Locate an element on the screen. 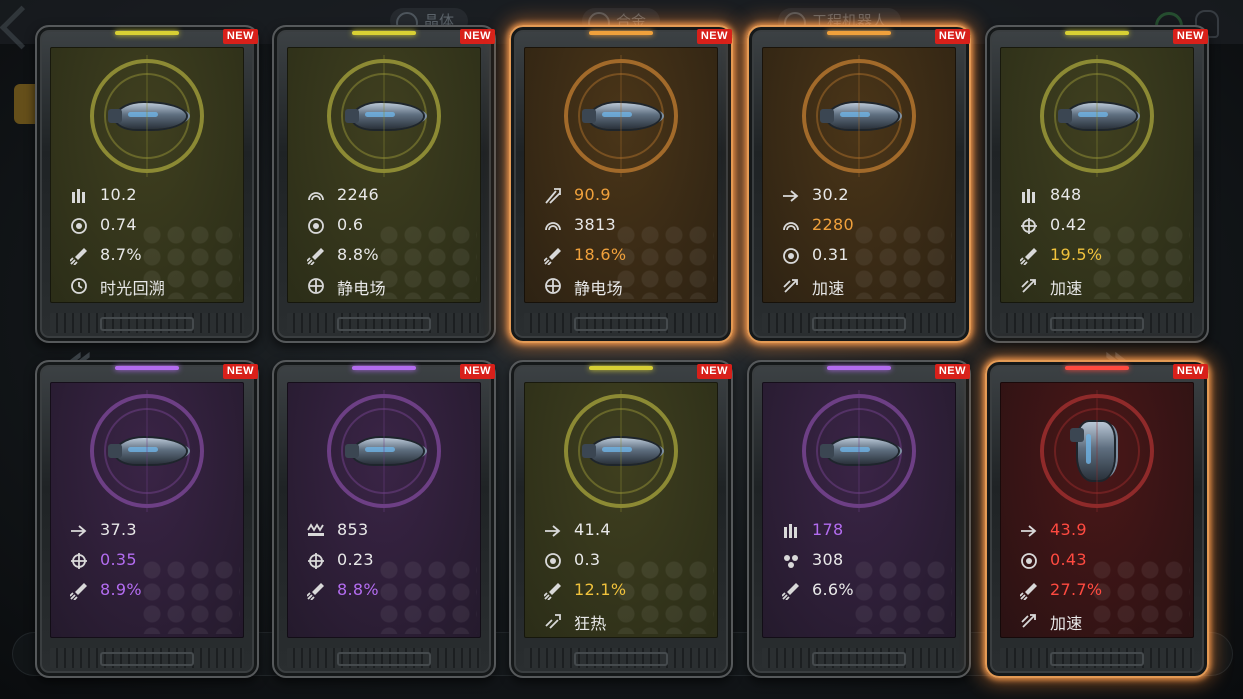  stat-value: 0.6 is located at coordinates (350, 224).